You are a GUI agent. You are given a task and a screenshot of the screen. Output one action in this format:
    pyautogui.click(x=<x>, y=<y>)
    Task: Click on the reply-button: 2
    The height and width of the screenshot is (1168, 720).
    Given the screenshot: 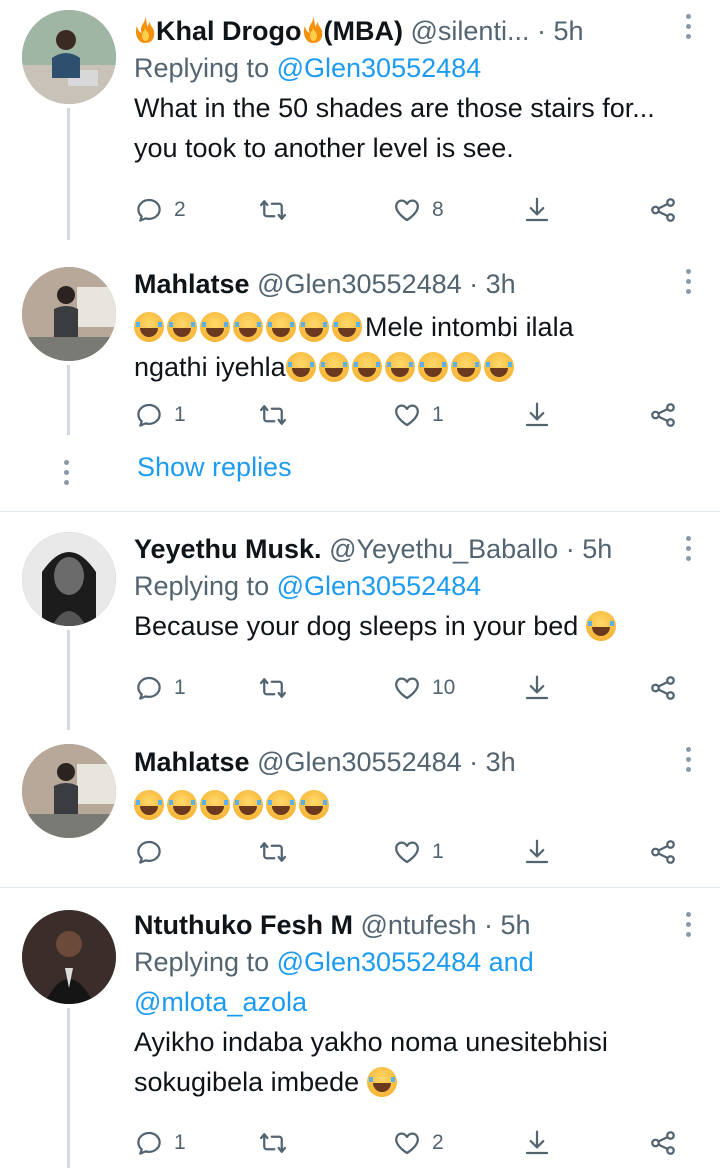 What is the action you would take?
    pyautogui.click(x=160, y=210)
    